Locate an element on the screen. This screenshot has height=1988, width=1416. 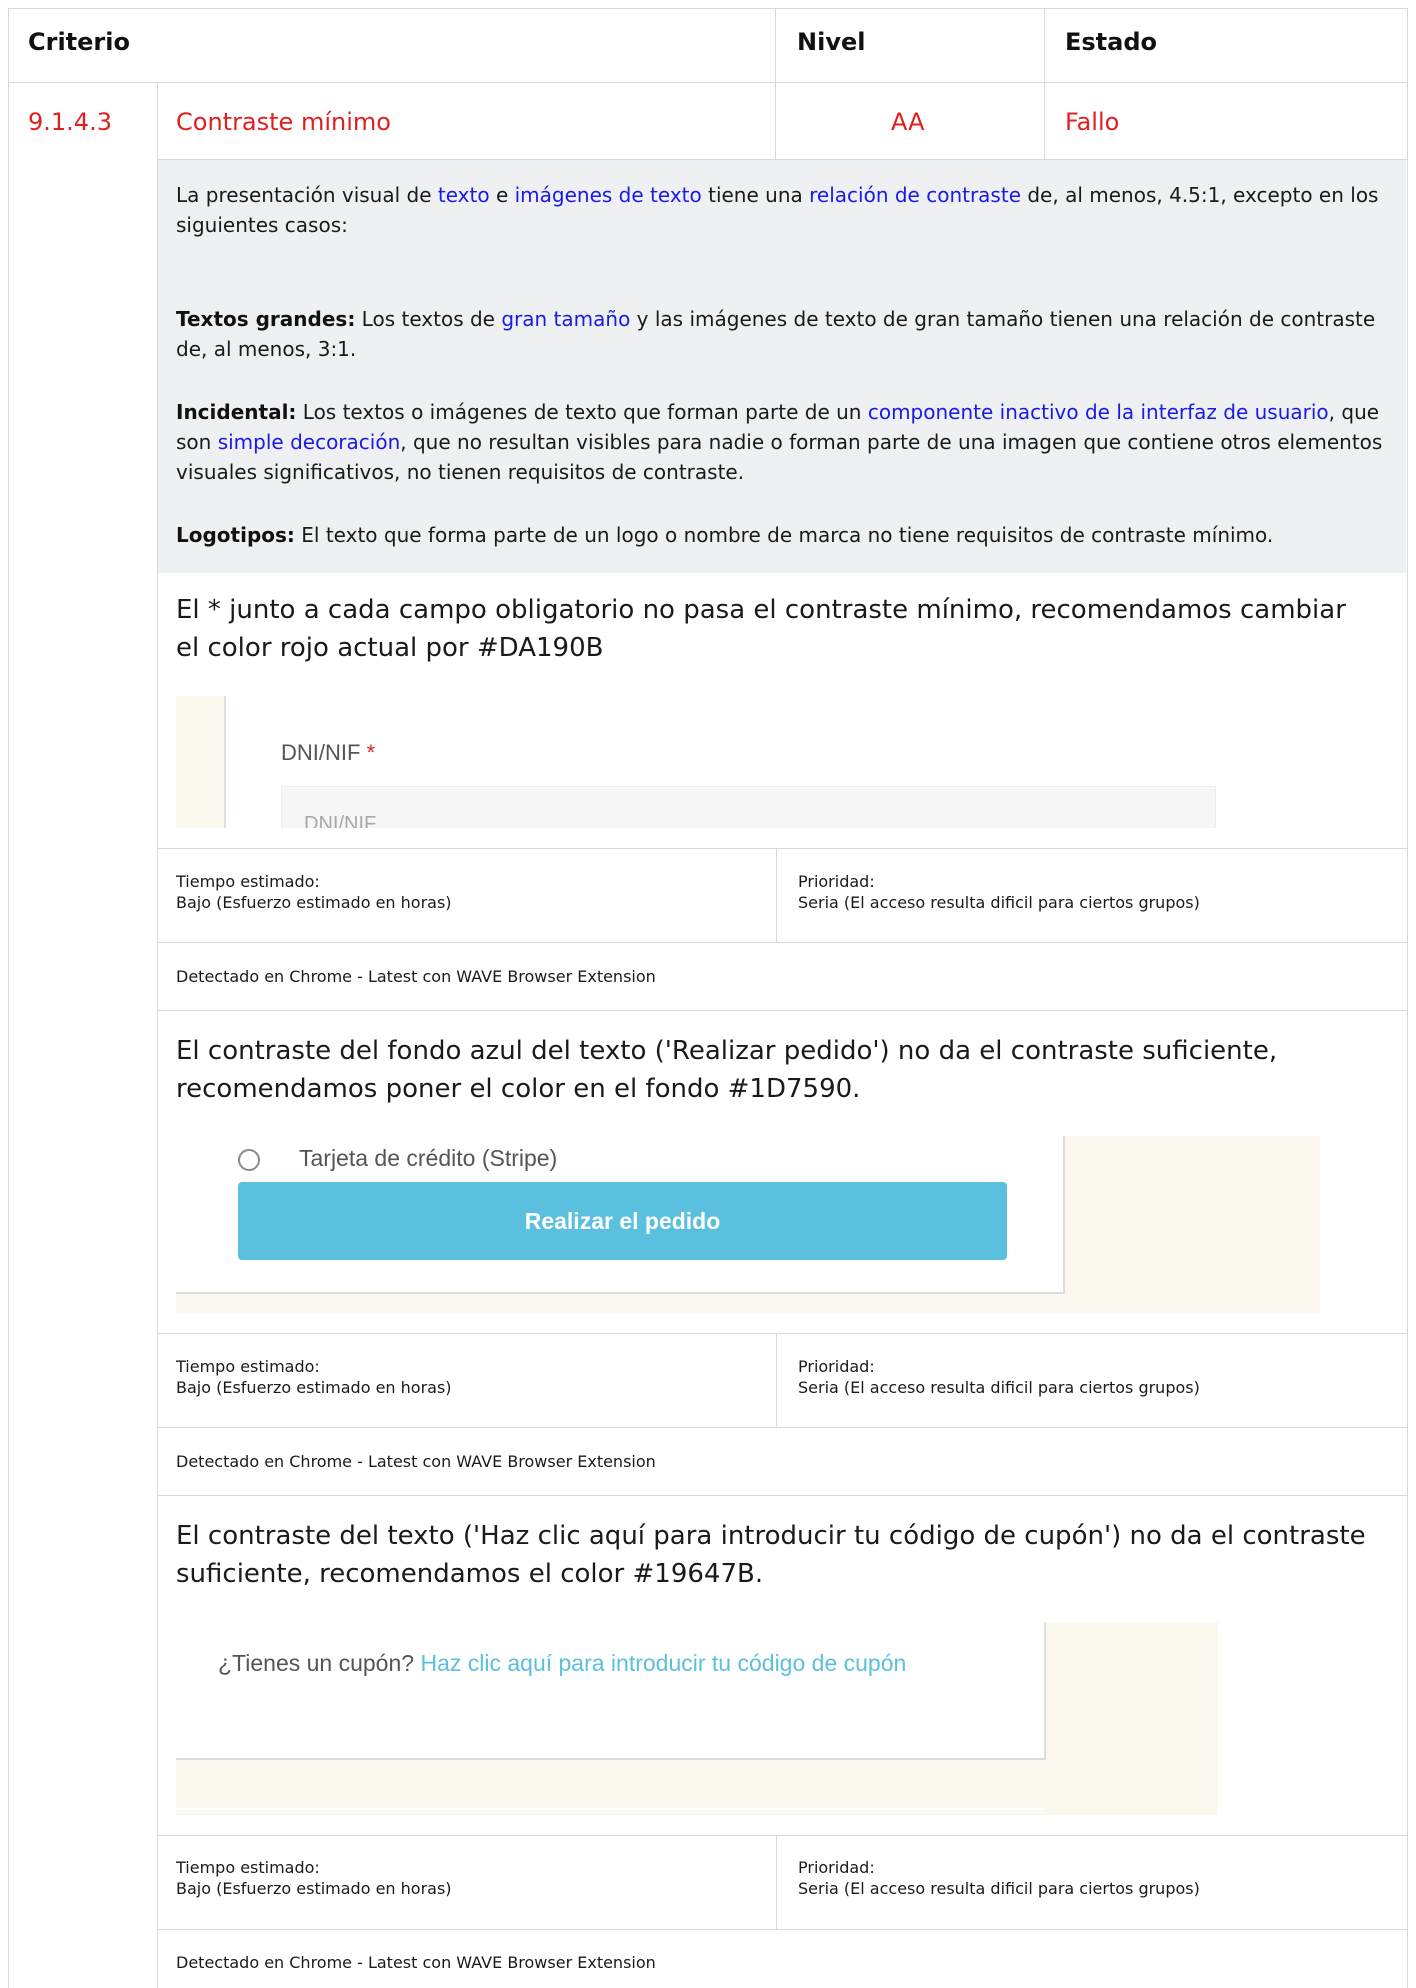
criterion-level: AA is located at coordinates (908, 122).